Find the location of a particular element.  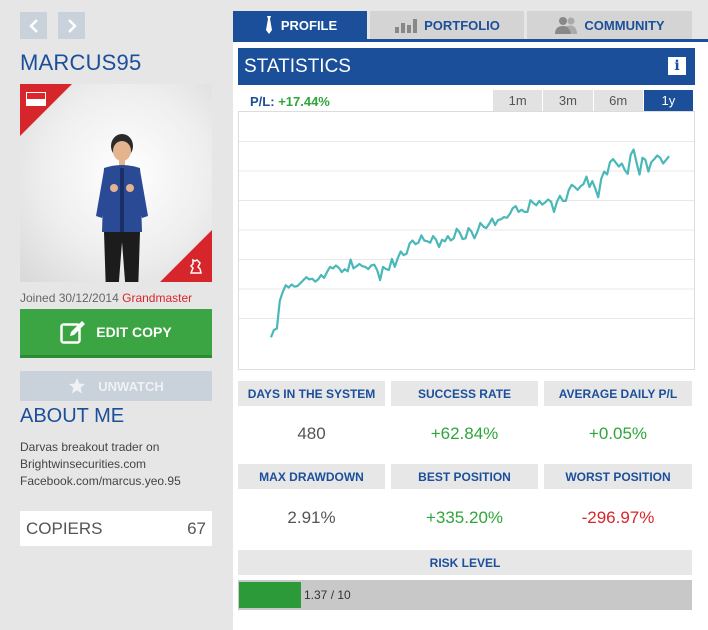

next-button is located at coordinates (71, 25).